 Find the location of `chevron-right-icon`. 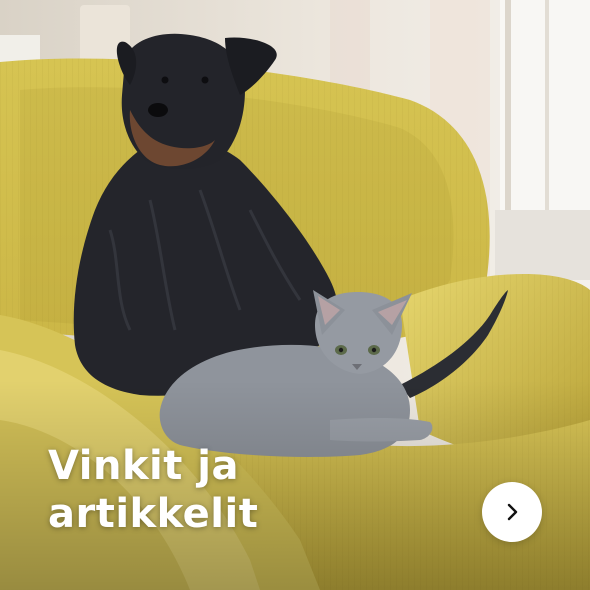

chevron-right-icon is located at coordinates (512, 512).